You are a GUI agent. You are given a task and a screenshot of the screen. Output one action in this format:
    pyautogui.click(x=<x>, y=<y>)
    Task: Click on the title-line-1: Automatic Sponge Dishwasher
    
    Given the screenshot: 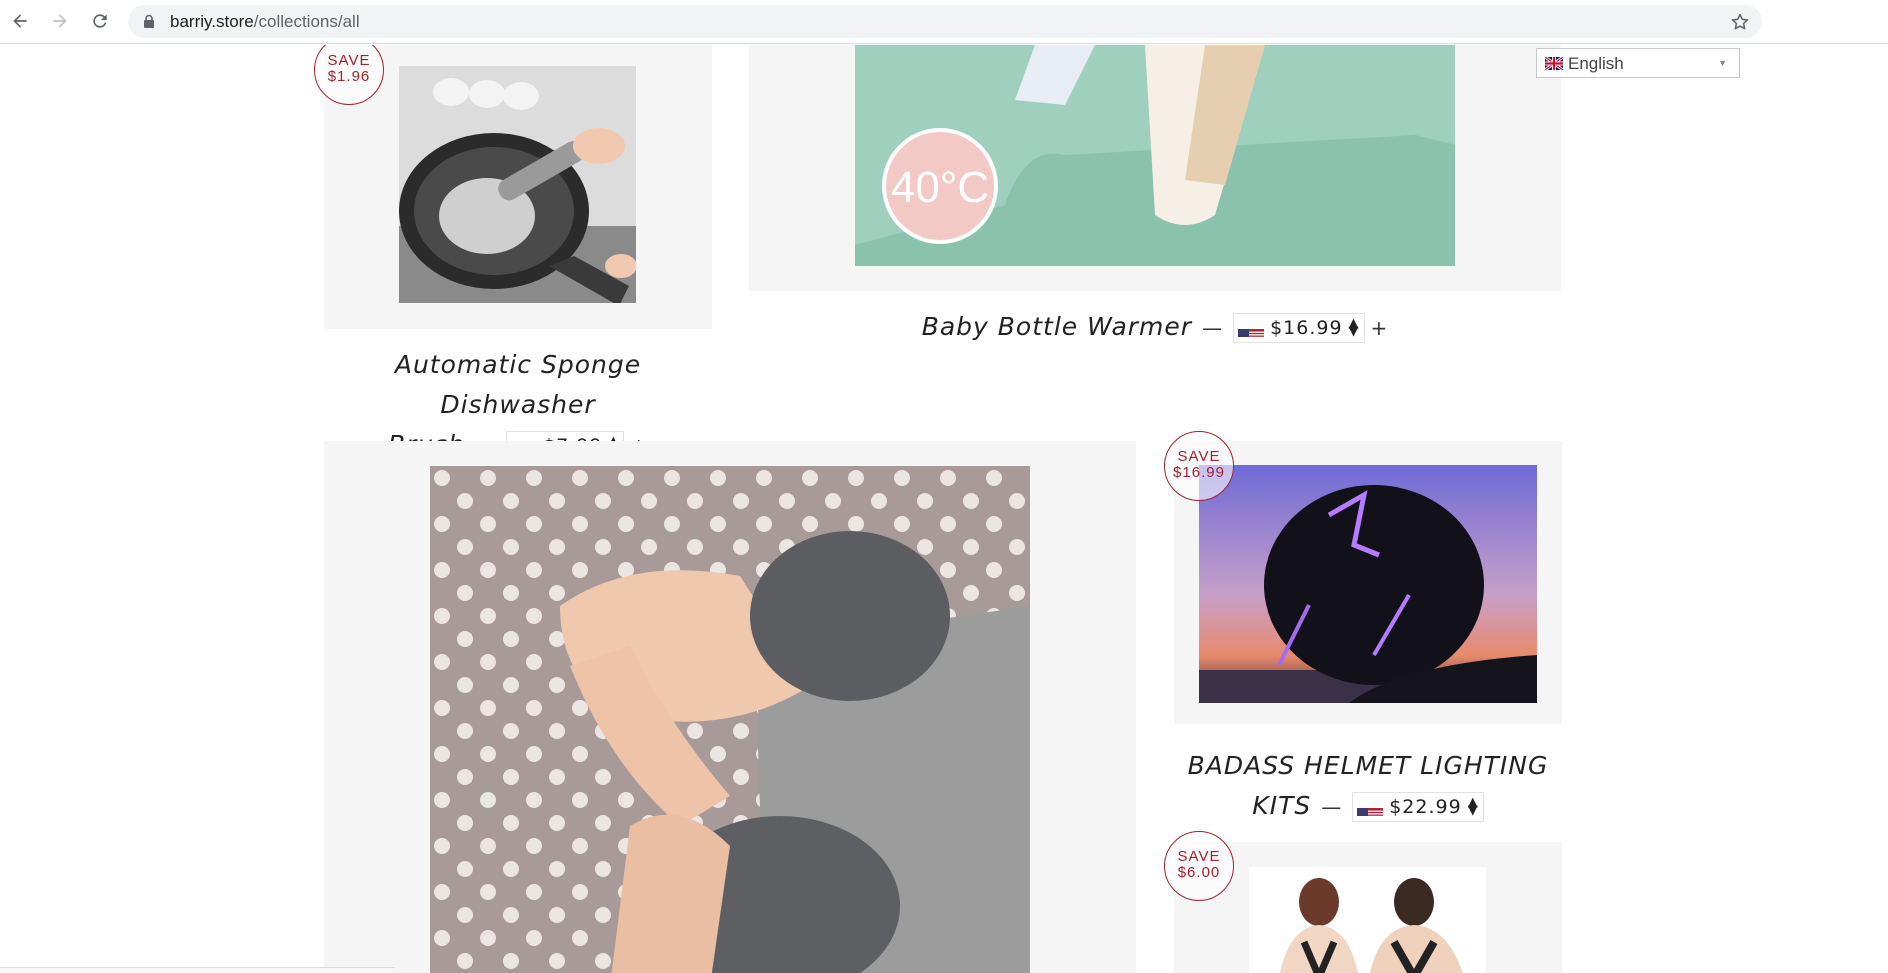 What is the action you would take?
    pyautogui.click(x=518, y=384)
    